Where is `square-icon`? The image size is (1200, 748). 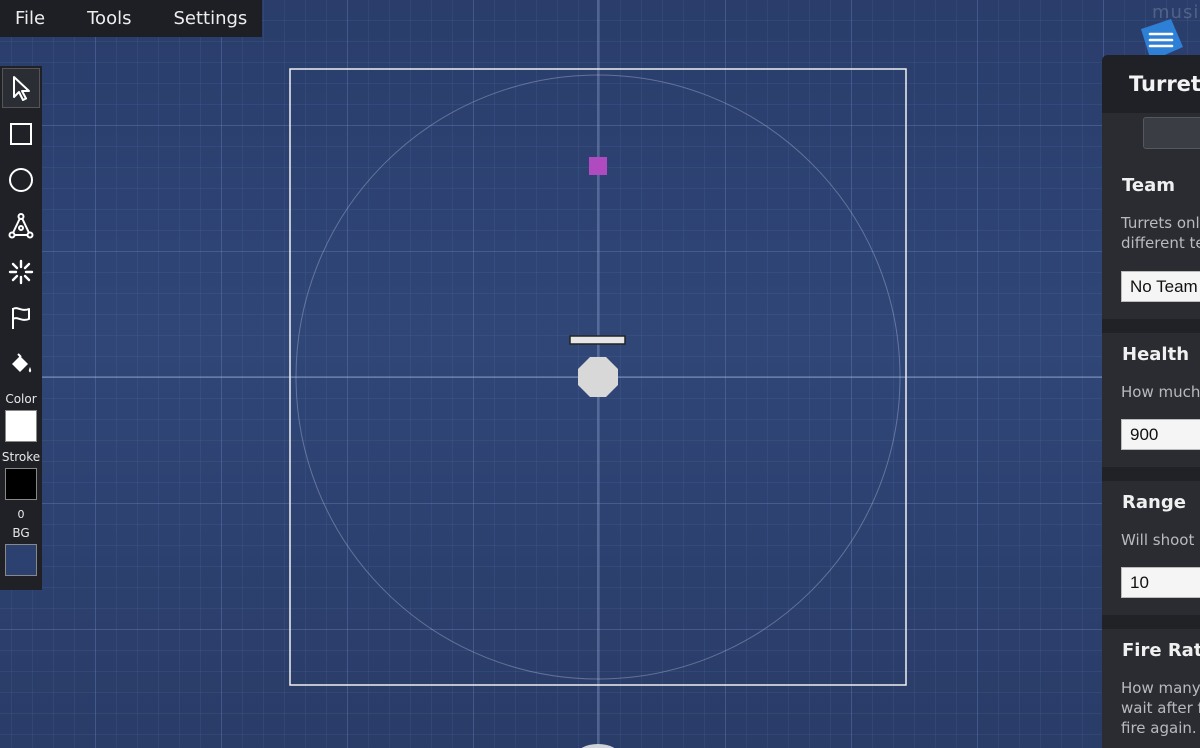
square-icon is located at coordinates (21, 134).